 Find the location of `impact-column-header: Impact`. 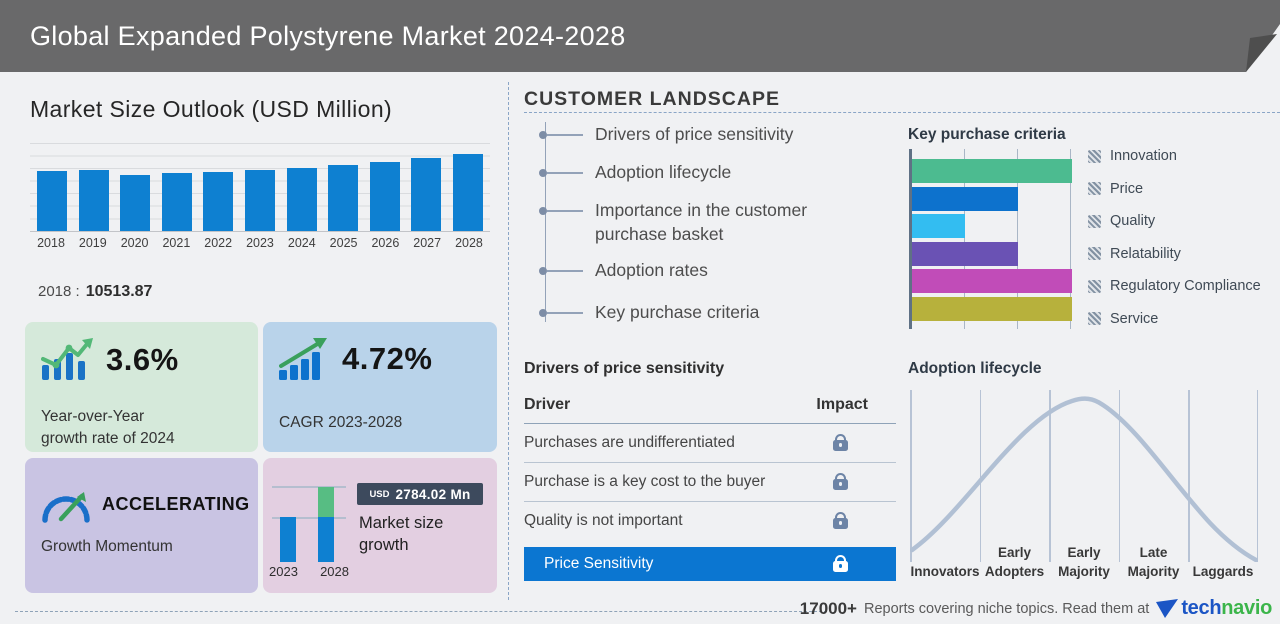

impact-column-header: Impact is located at coordinates (842, 404).